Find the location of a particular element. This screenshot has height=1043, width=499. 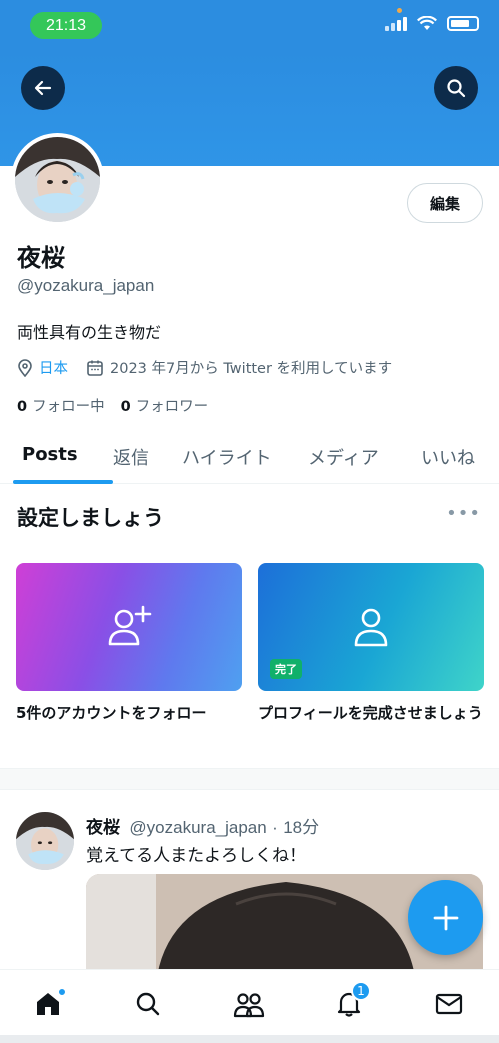

post-time: 18分 is located at coordinates (301, 827).